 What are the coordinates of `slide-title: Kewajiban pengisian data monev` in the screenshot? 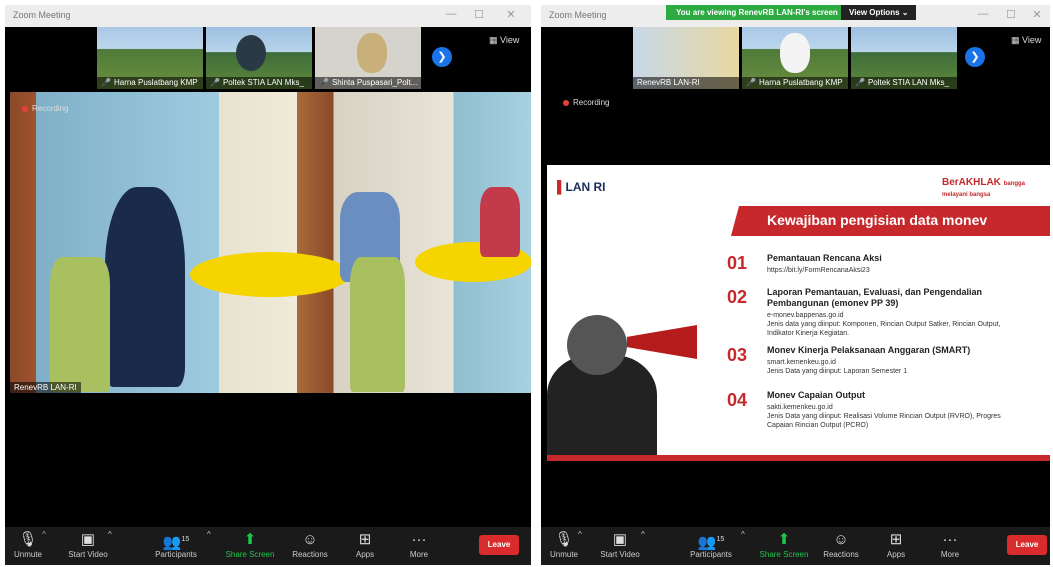 It's located at (877, 220).